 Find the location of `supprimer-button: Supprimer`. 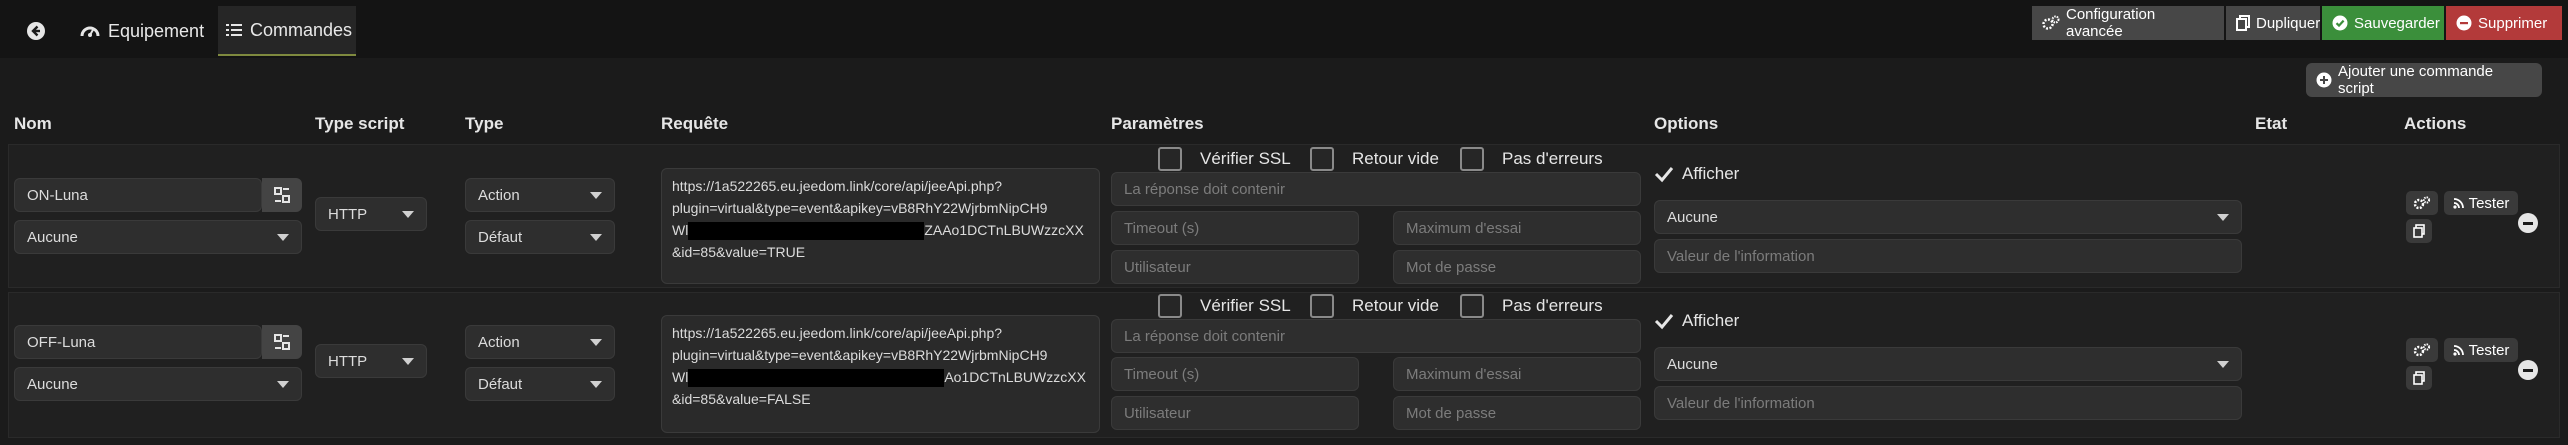

supprimer-button: Supprimer is located at coordinates (2504, 23).